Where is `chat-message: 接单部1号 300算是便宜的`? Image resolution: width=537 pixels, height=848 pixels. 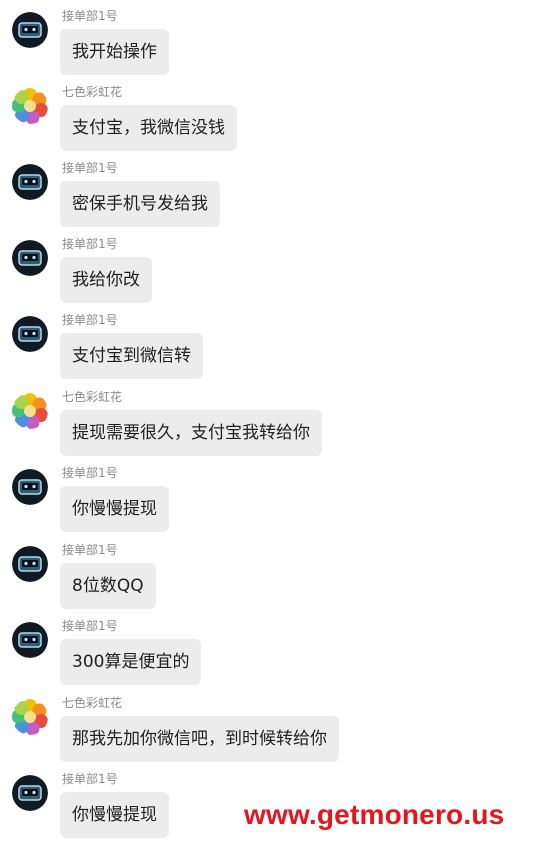 chat-message: 接单部1号 300算是便宜的 is located at coordinates (272, 657).